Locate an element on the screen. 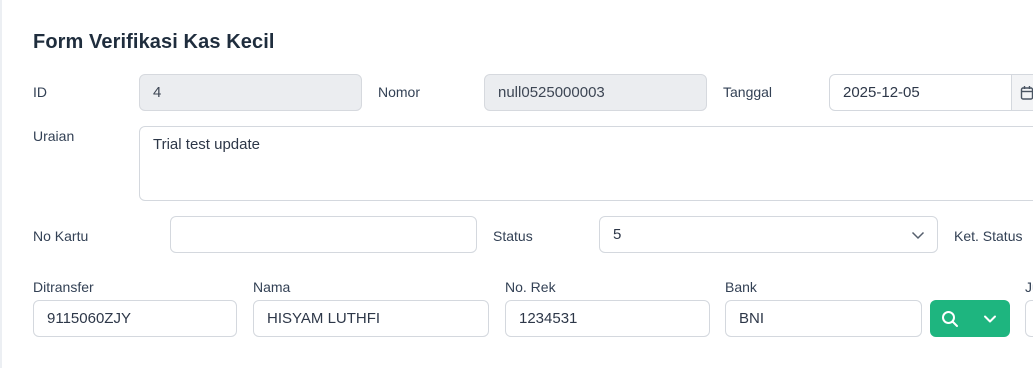 The image size is (1033, 368). page-title: Form Verifikasi Kas Kecil is located at coordinates (154, 42).